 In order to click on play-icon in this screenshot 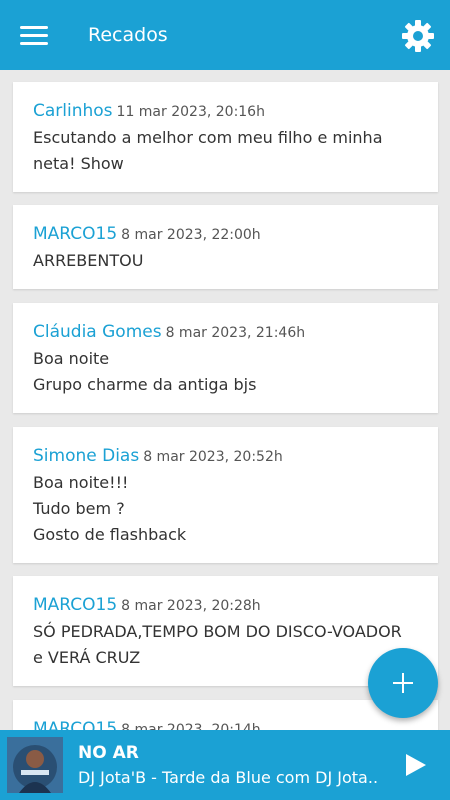, I will do `click(415, 765)`.